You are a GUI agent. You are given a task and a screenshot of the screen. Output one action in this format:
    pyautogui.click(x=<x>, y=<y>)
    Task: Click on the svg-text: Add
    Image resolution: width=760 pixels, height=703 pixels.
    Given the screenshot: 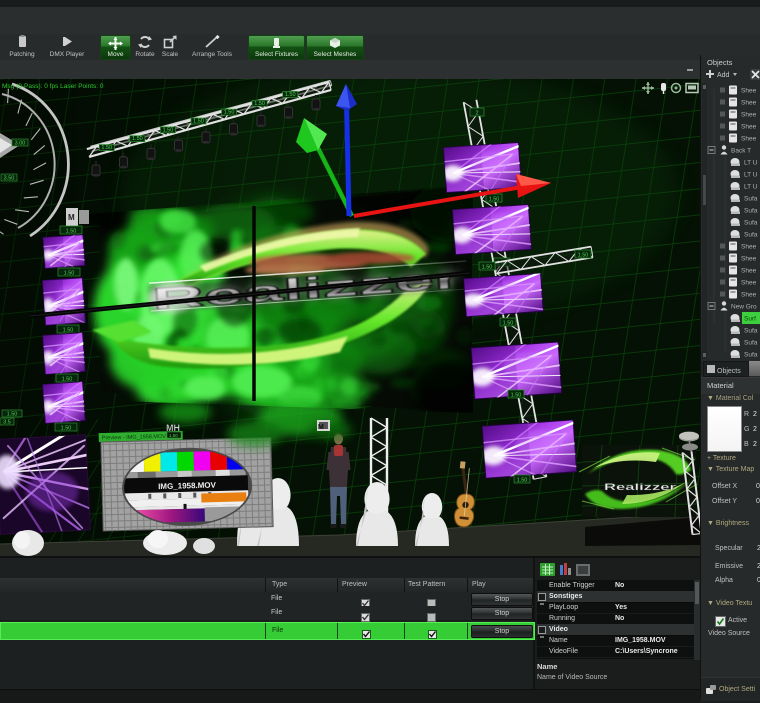 What is the action you would take?
    pyautogui.click(x=723, y=75)
    